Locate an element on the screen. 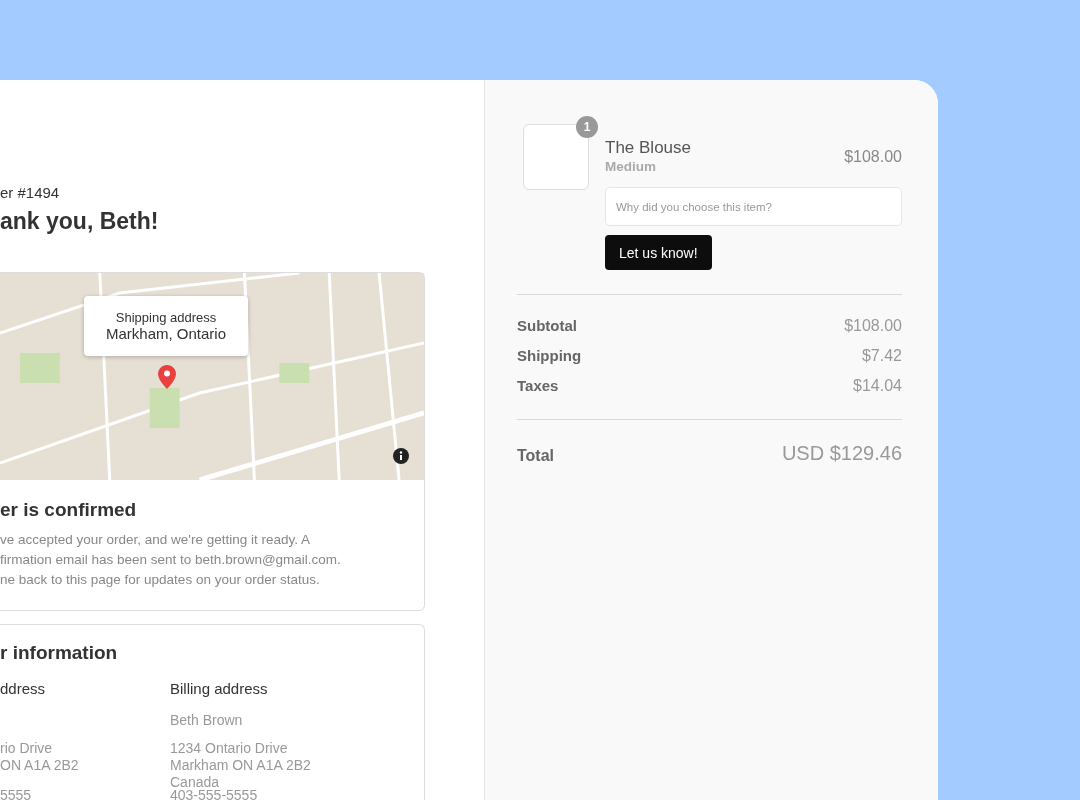  address-line: Canada is located at coordinates (195, 782).